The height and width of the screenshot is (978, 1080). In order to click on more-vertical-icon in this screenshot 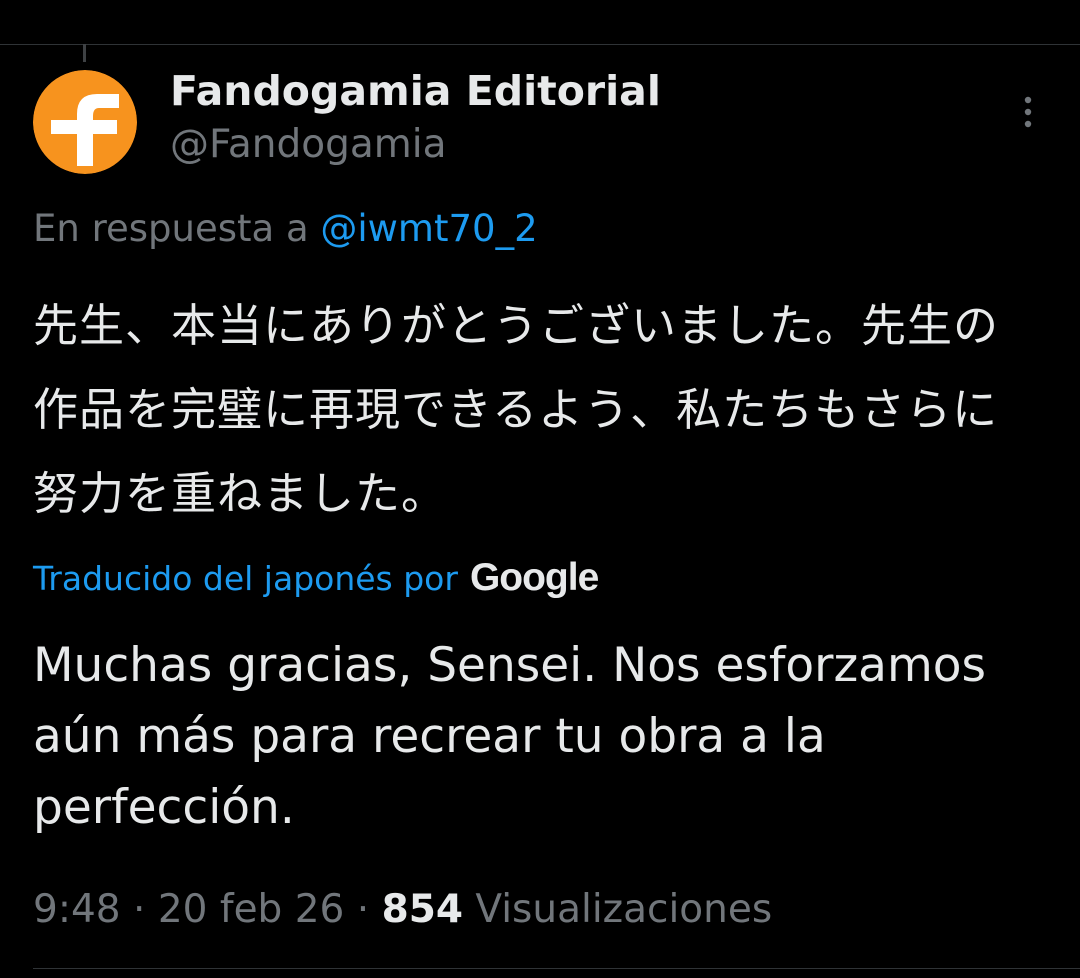, I will do `click(1028, 112)`.